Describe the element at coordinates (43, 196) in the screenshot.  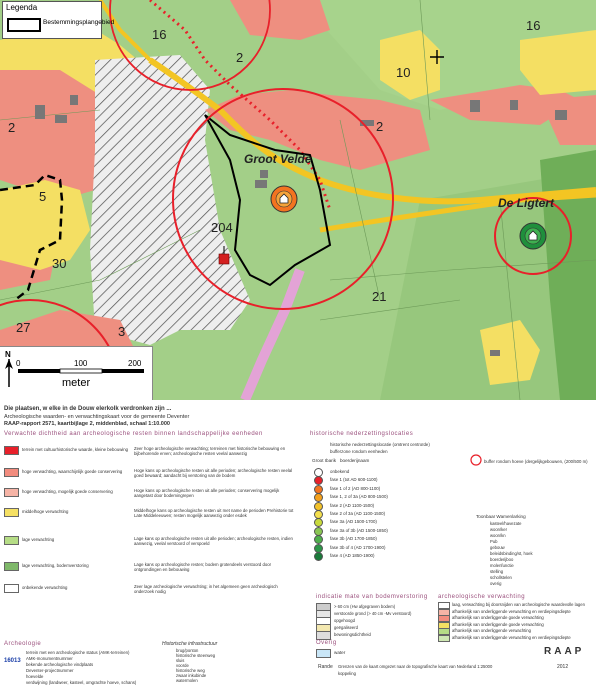
I see `map-number: 5` at that location.